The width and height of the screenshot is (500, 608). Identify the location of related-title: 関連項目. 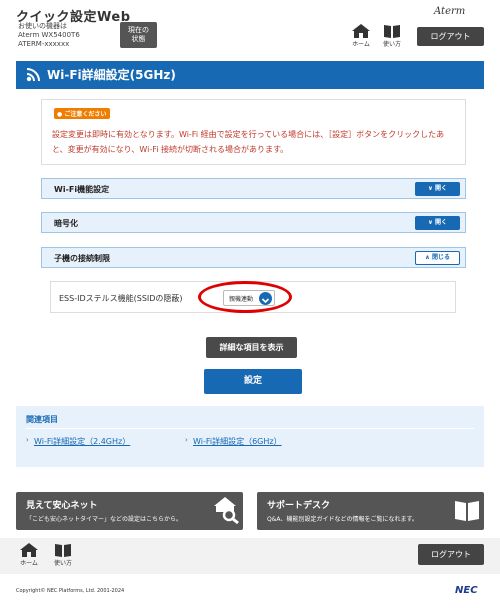
(42, 419).